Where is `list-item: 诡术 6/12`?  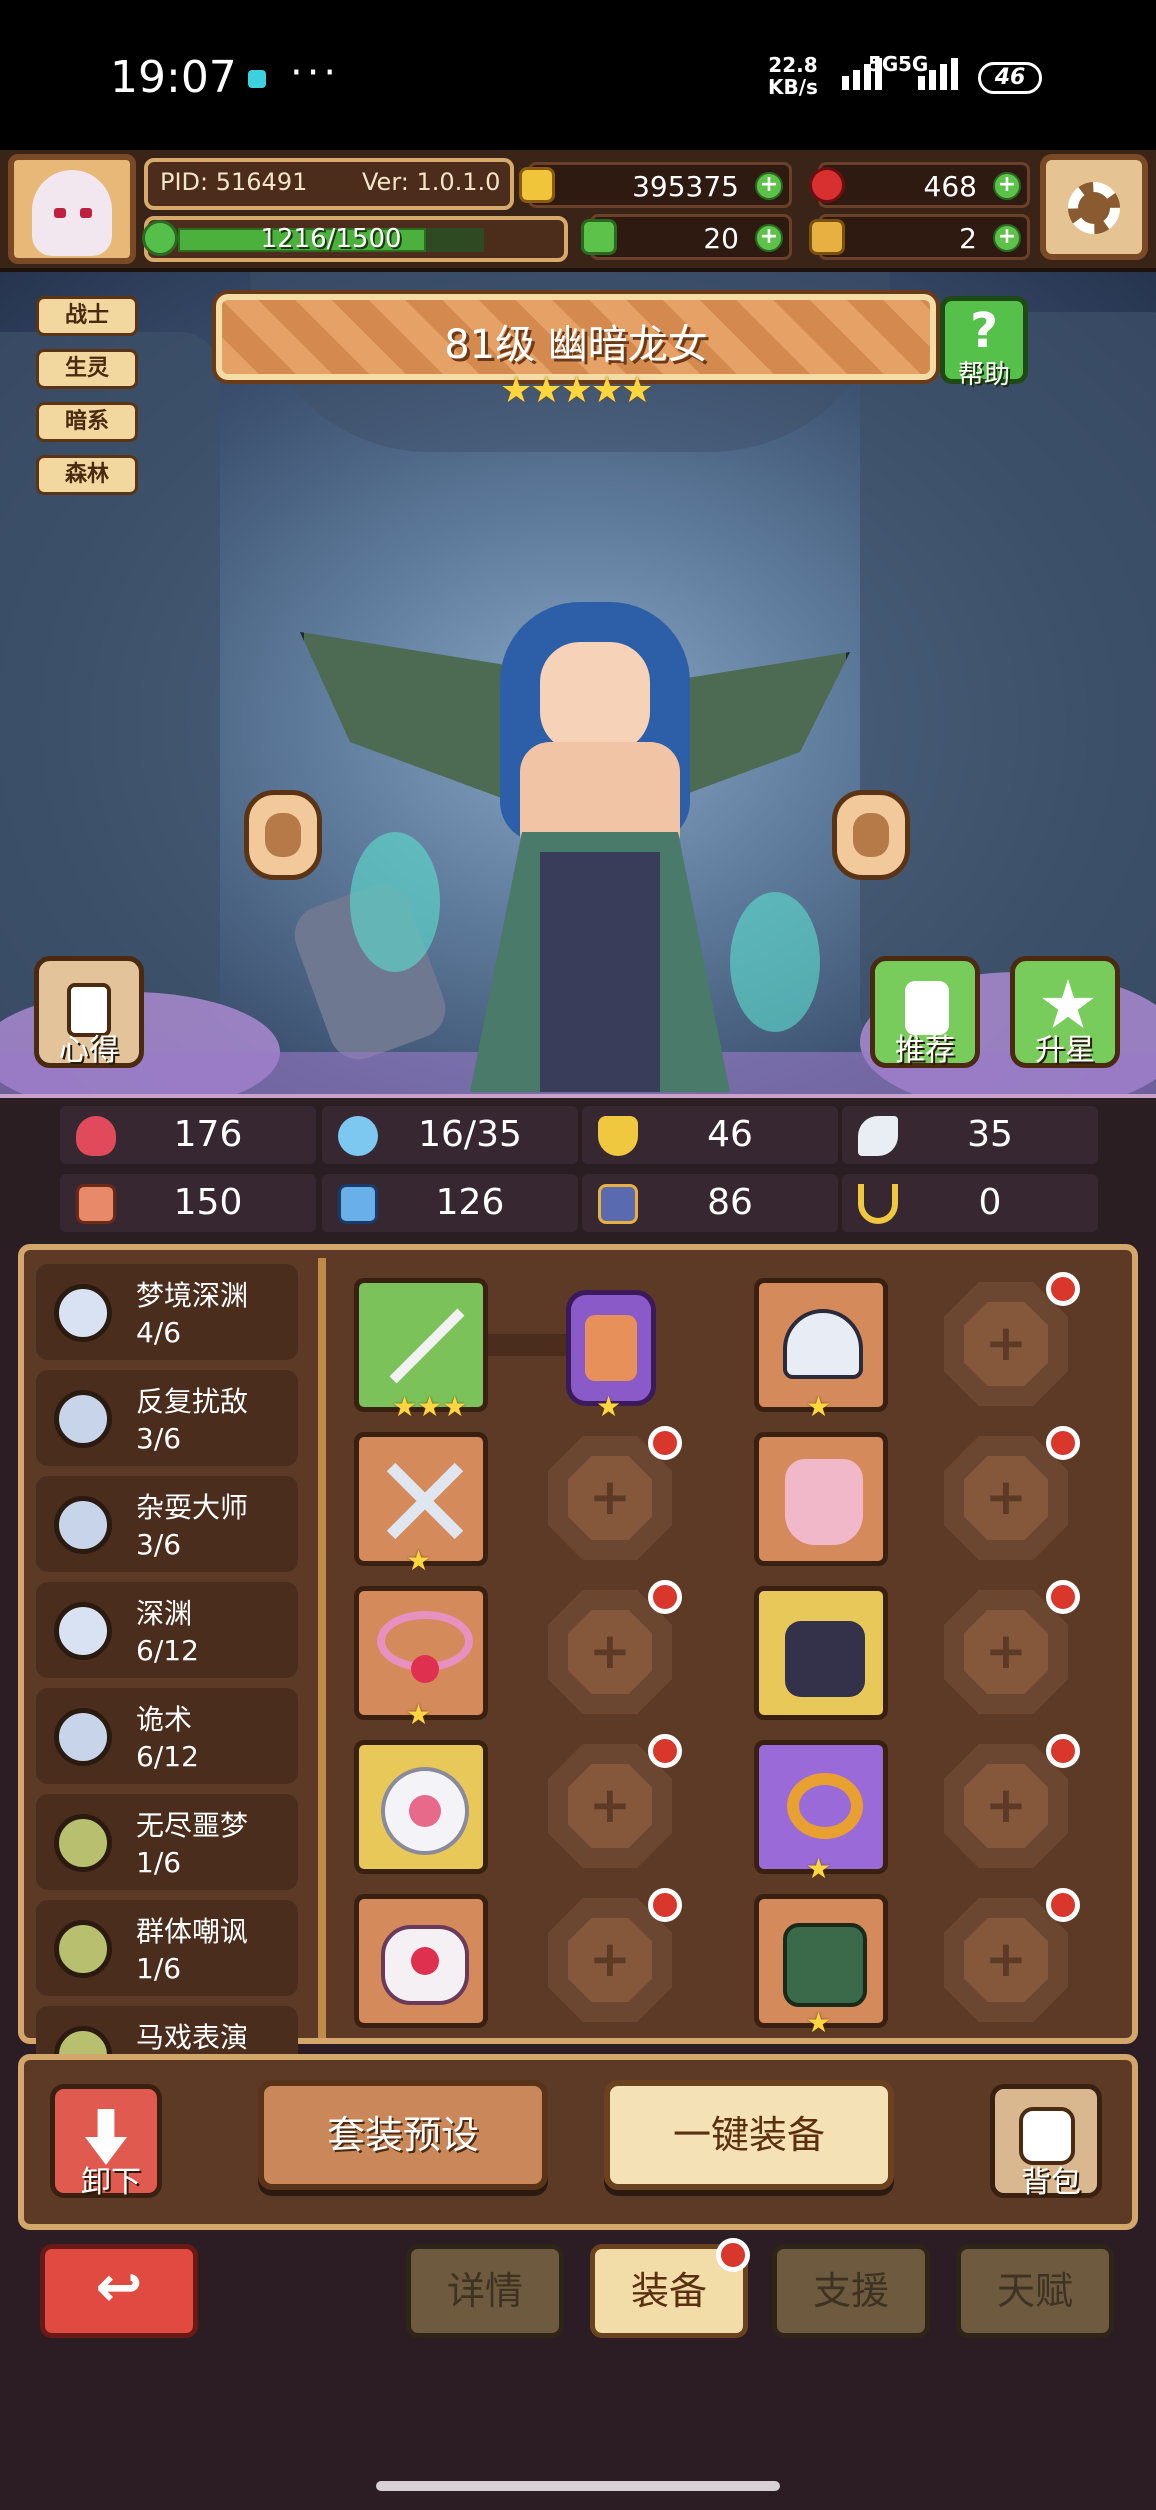 list-item: 诡术 6/12 is located at coordinates (167, 1736).